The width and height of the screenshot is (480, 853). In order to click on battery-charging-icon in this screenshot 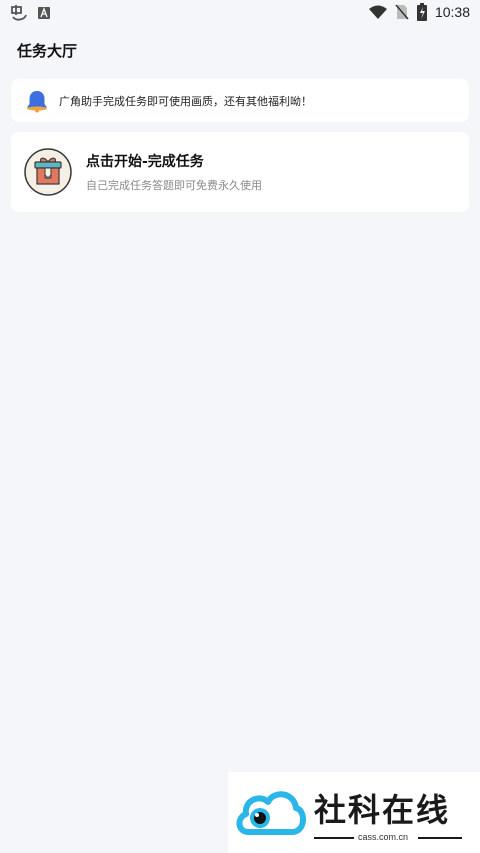, I will do `click(421, 12)`.